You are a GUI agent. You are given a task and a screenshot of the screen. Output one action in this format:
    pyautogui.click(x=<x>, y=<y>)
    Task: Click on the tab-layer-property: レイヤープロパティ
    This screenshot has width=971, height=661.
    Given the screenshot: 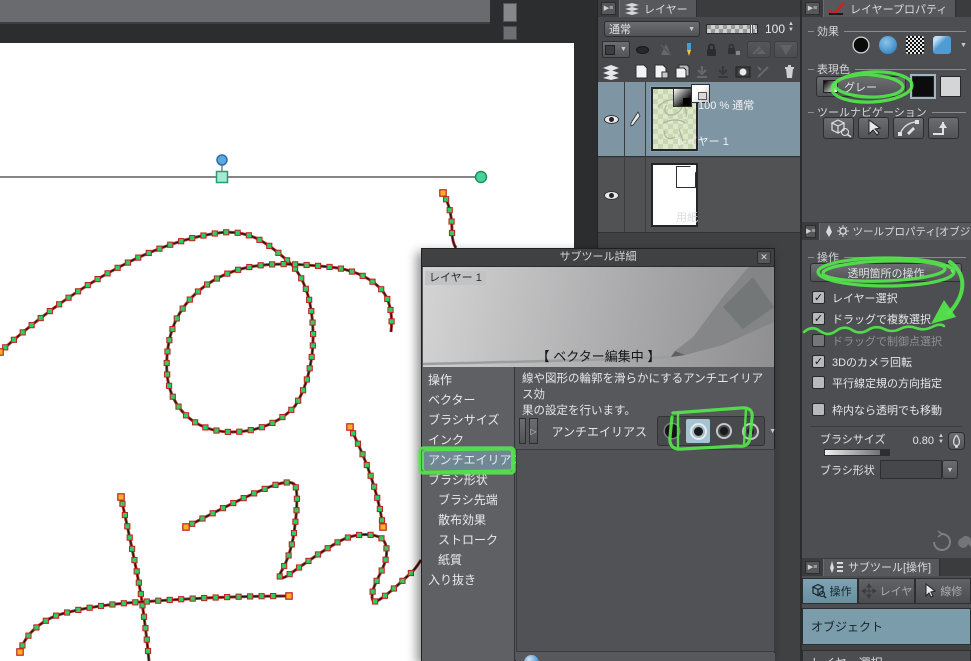 What is the action you would take?
    pyautogui.click(x=890, y=8)
    